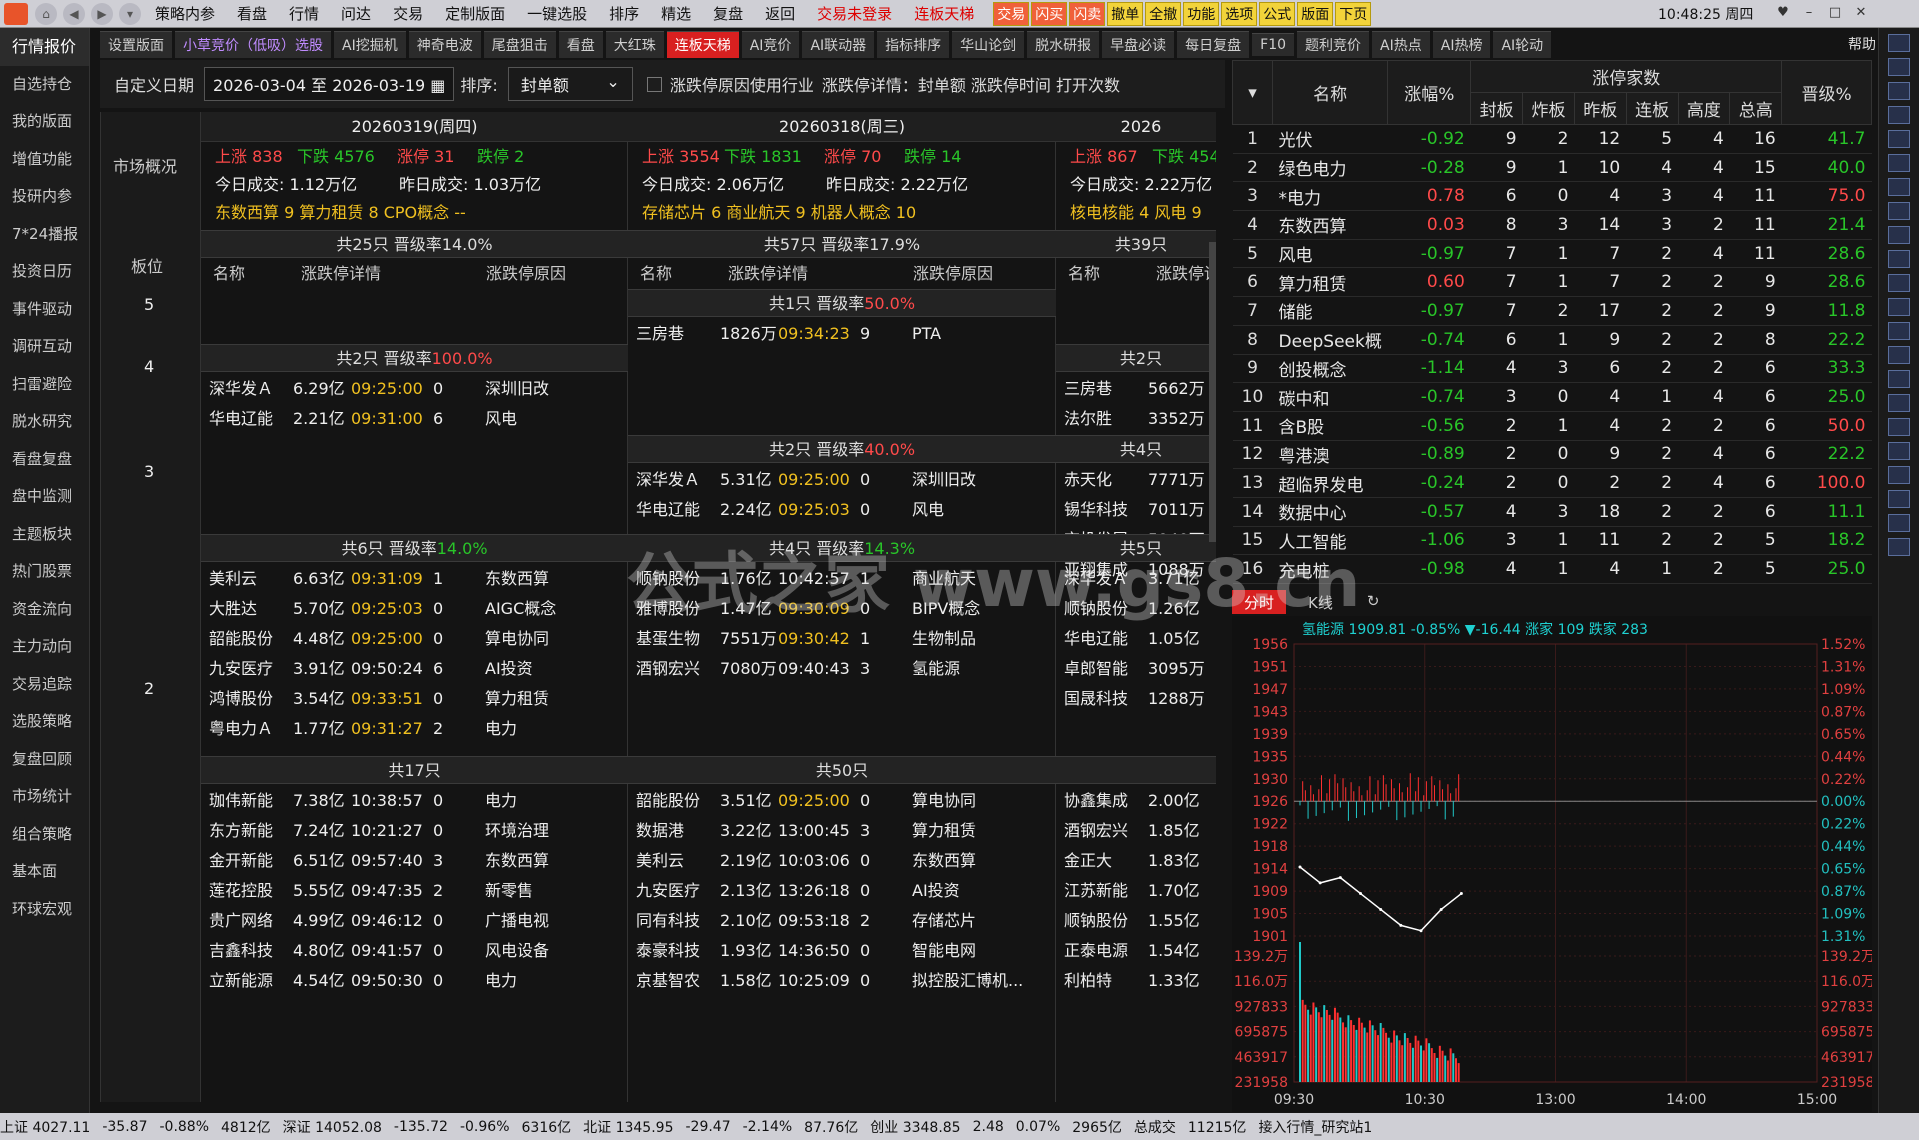 This screenshot has height=1140, width=1919. I want to click on sector-row: 11 含B股 -0.56 2 1 4 2 2 6 50.0, so click(1552, 426).